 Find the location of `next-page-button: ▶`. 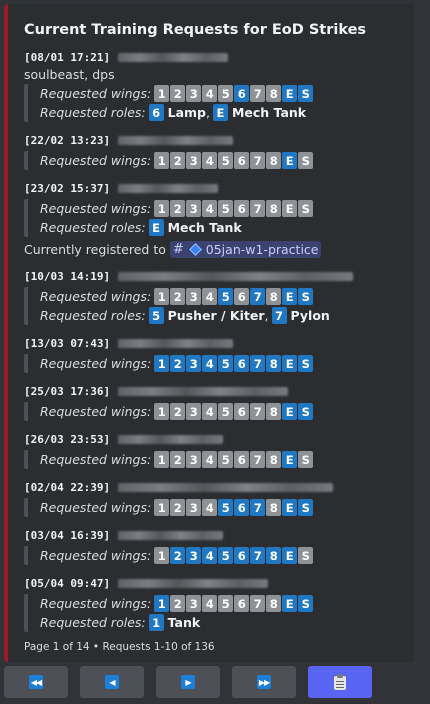

next-page-button: ▶ is located at coordinates (188, 682).